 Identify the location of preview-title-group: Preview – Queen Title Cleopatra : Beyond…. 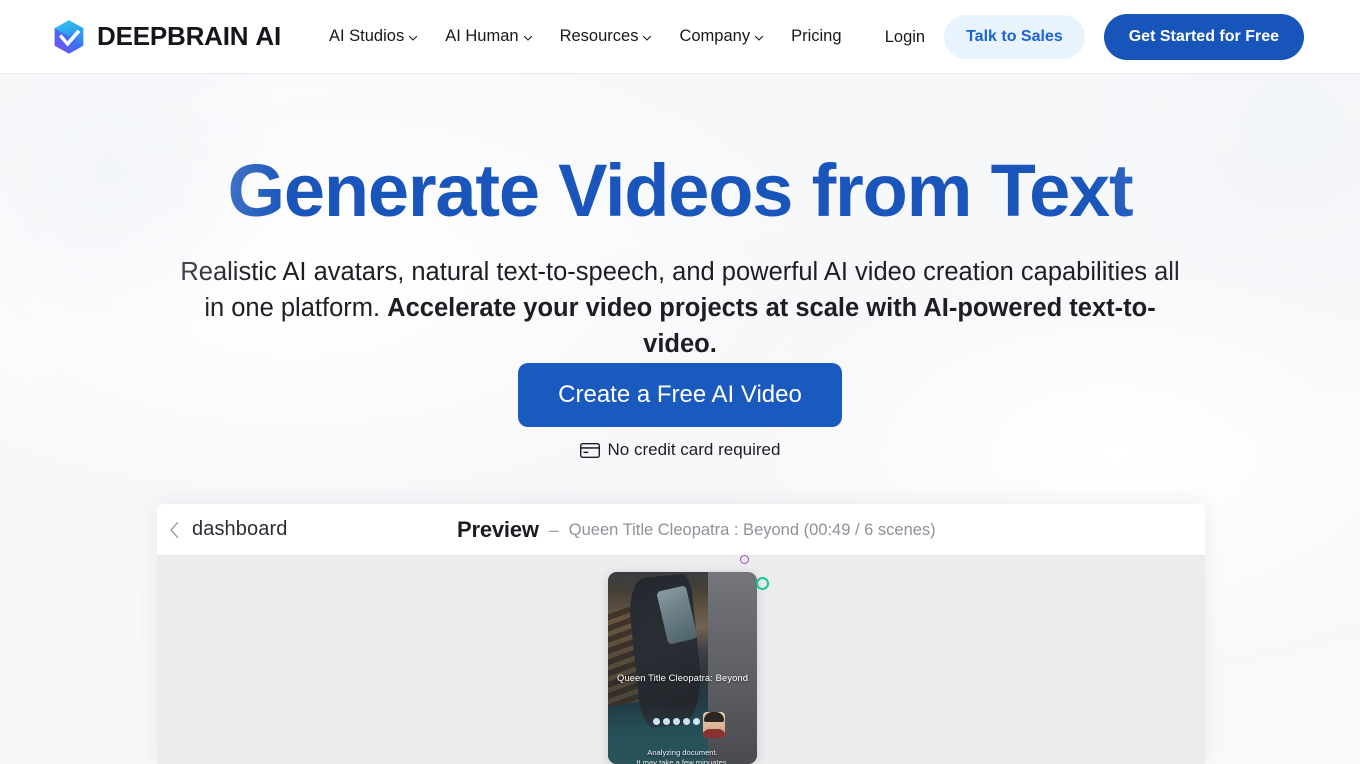
(696, 530).